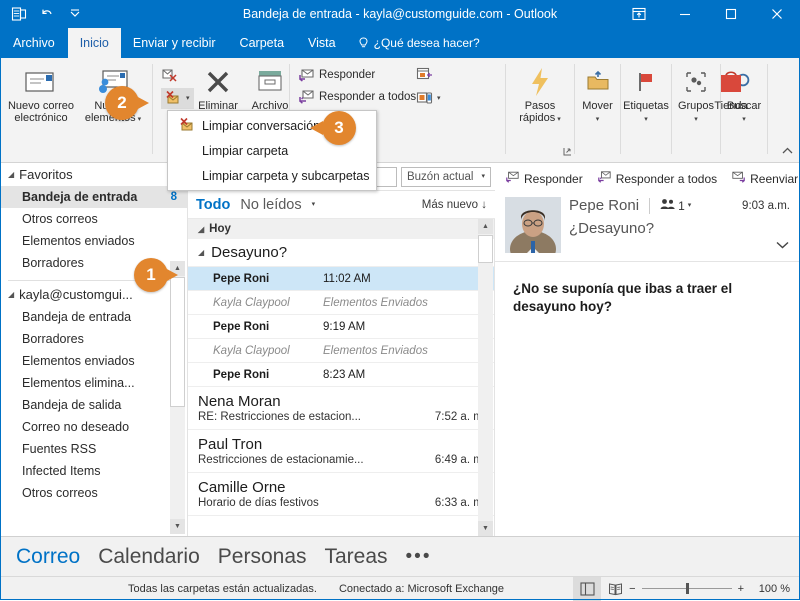 Image resolution: width=800 pixels, height=601 pixels. I want to click on customize-qat-icon, so click(75, 14).